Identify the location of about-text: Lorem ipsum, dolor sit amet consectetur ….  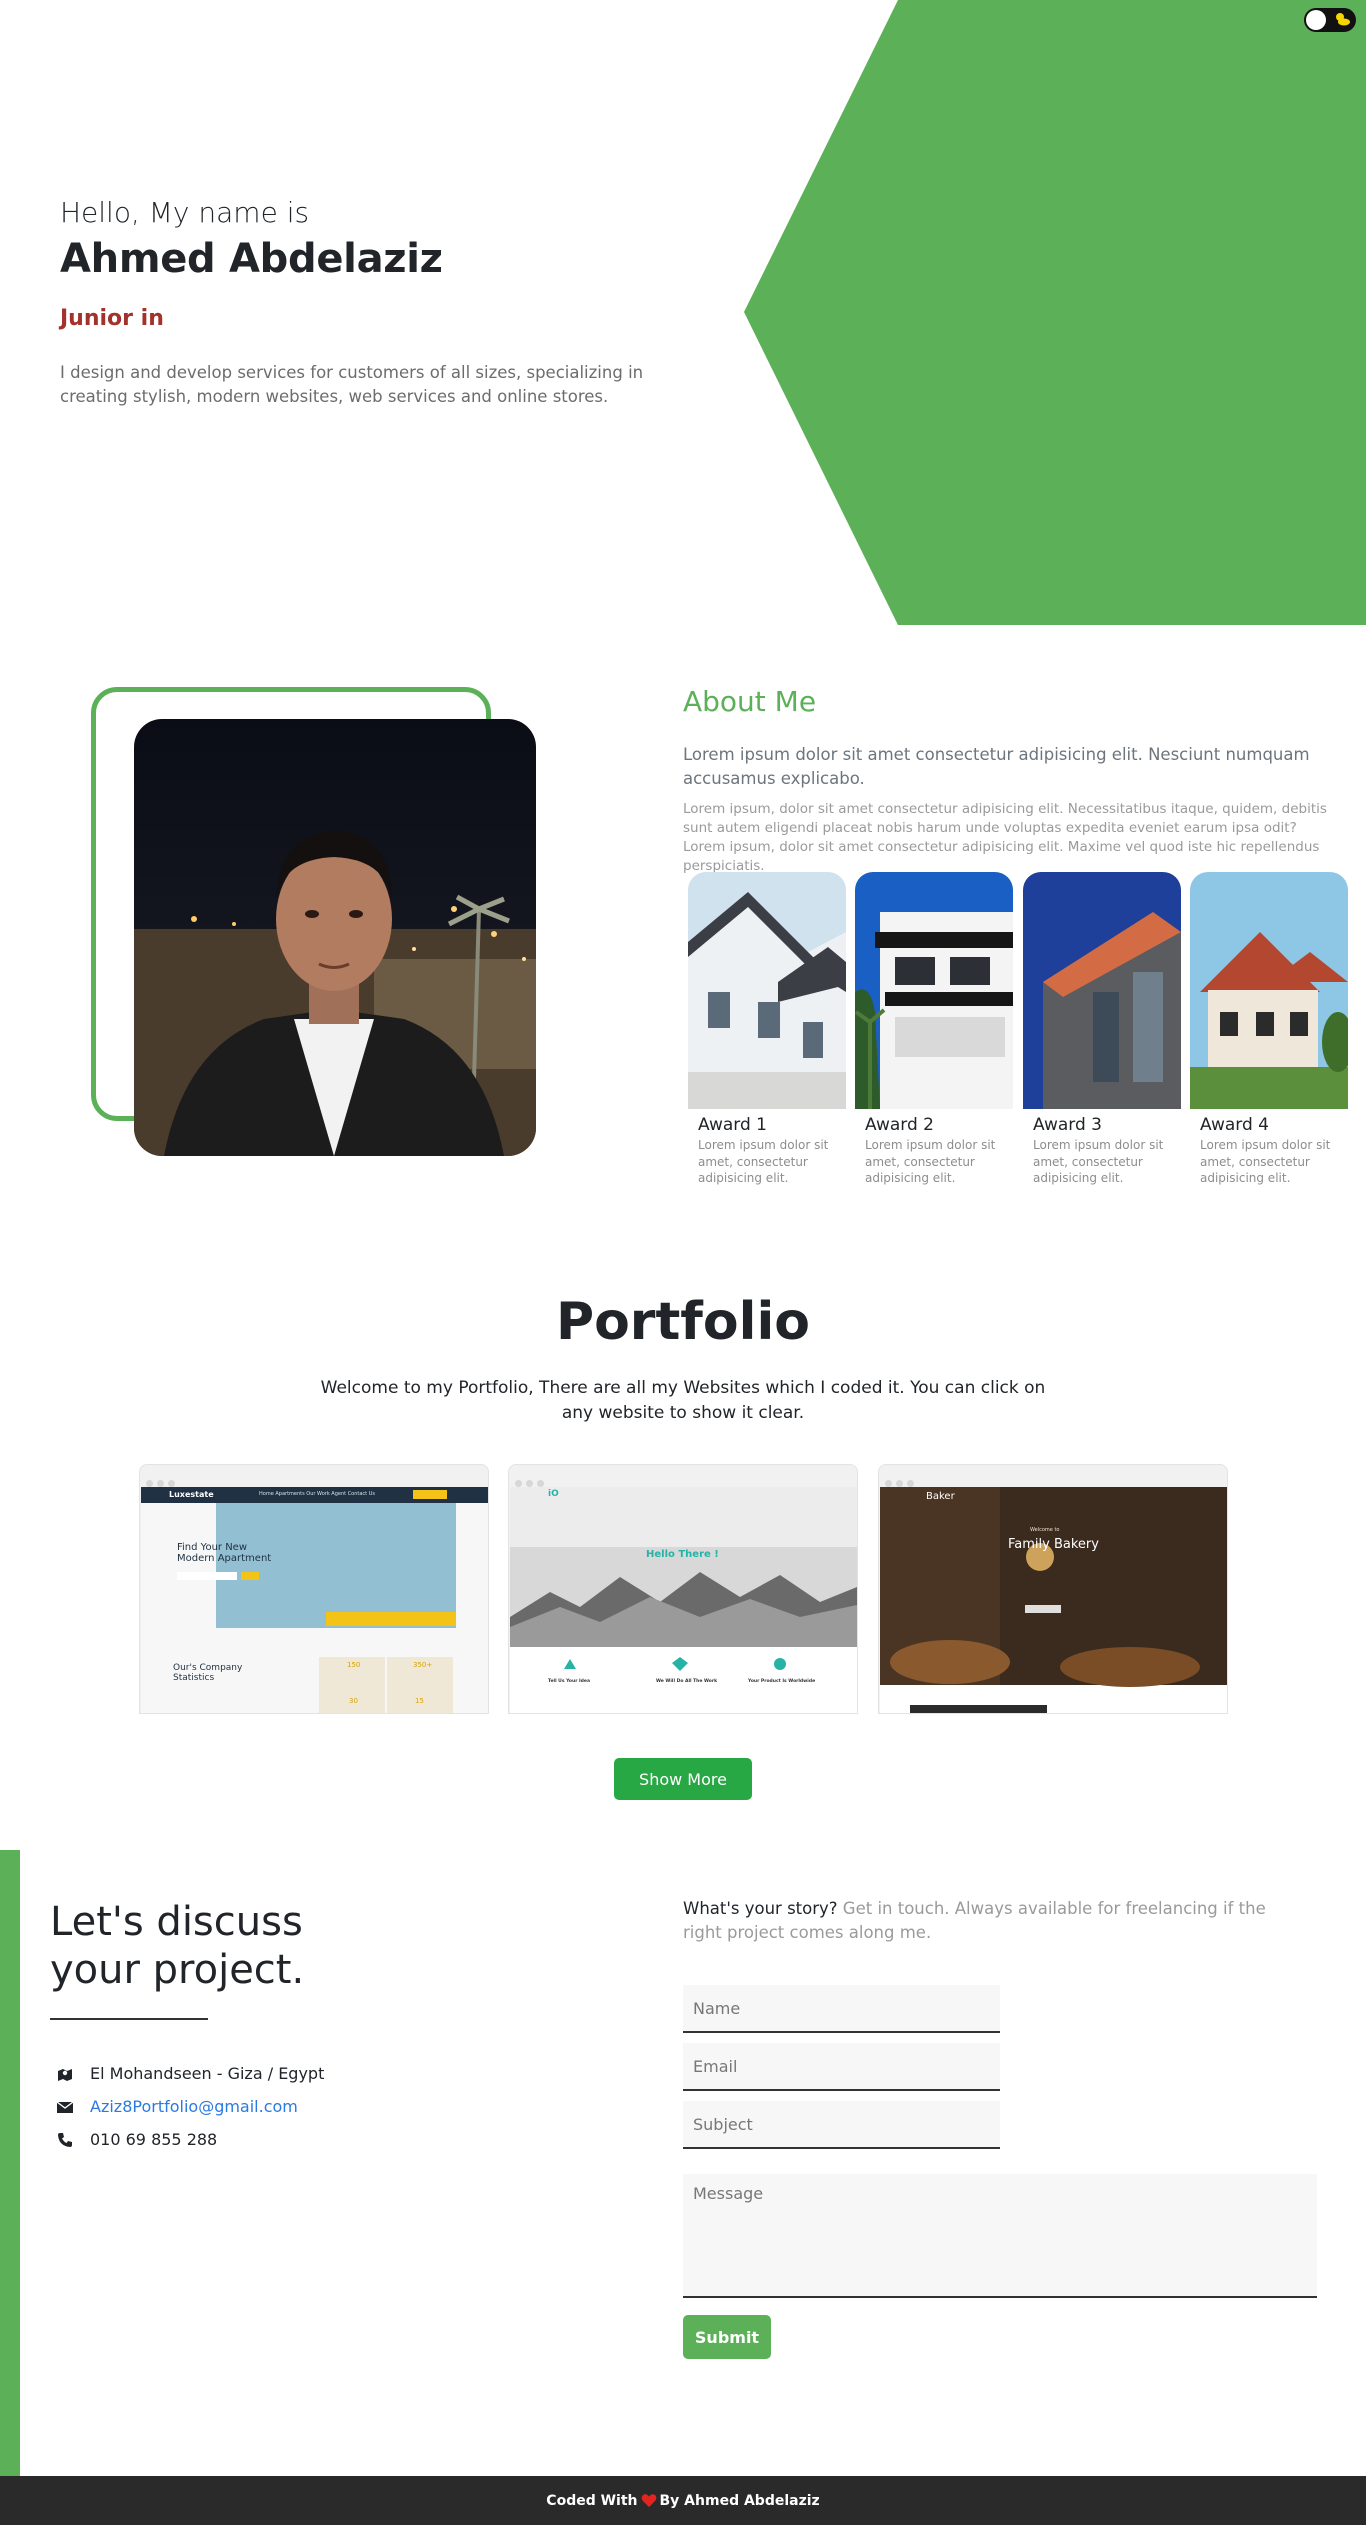
(1005, 837).